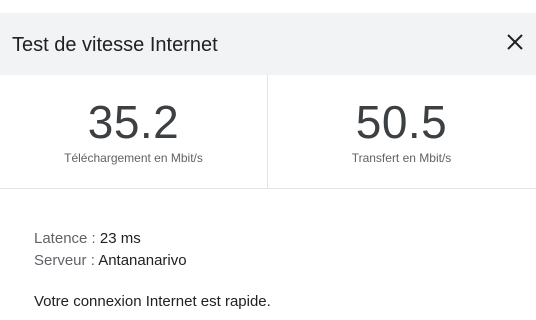 This screenshot has width=536, height=320. Describe the element at coordinates (152, 301) in the screenshot. I see `connection-summary: Votre connexion Internet est rapide.` at that location.